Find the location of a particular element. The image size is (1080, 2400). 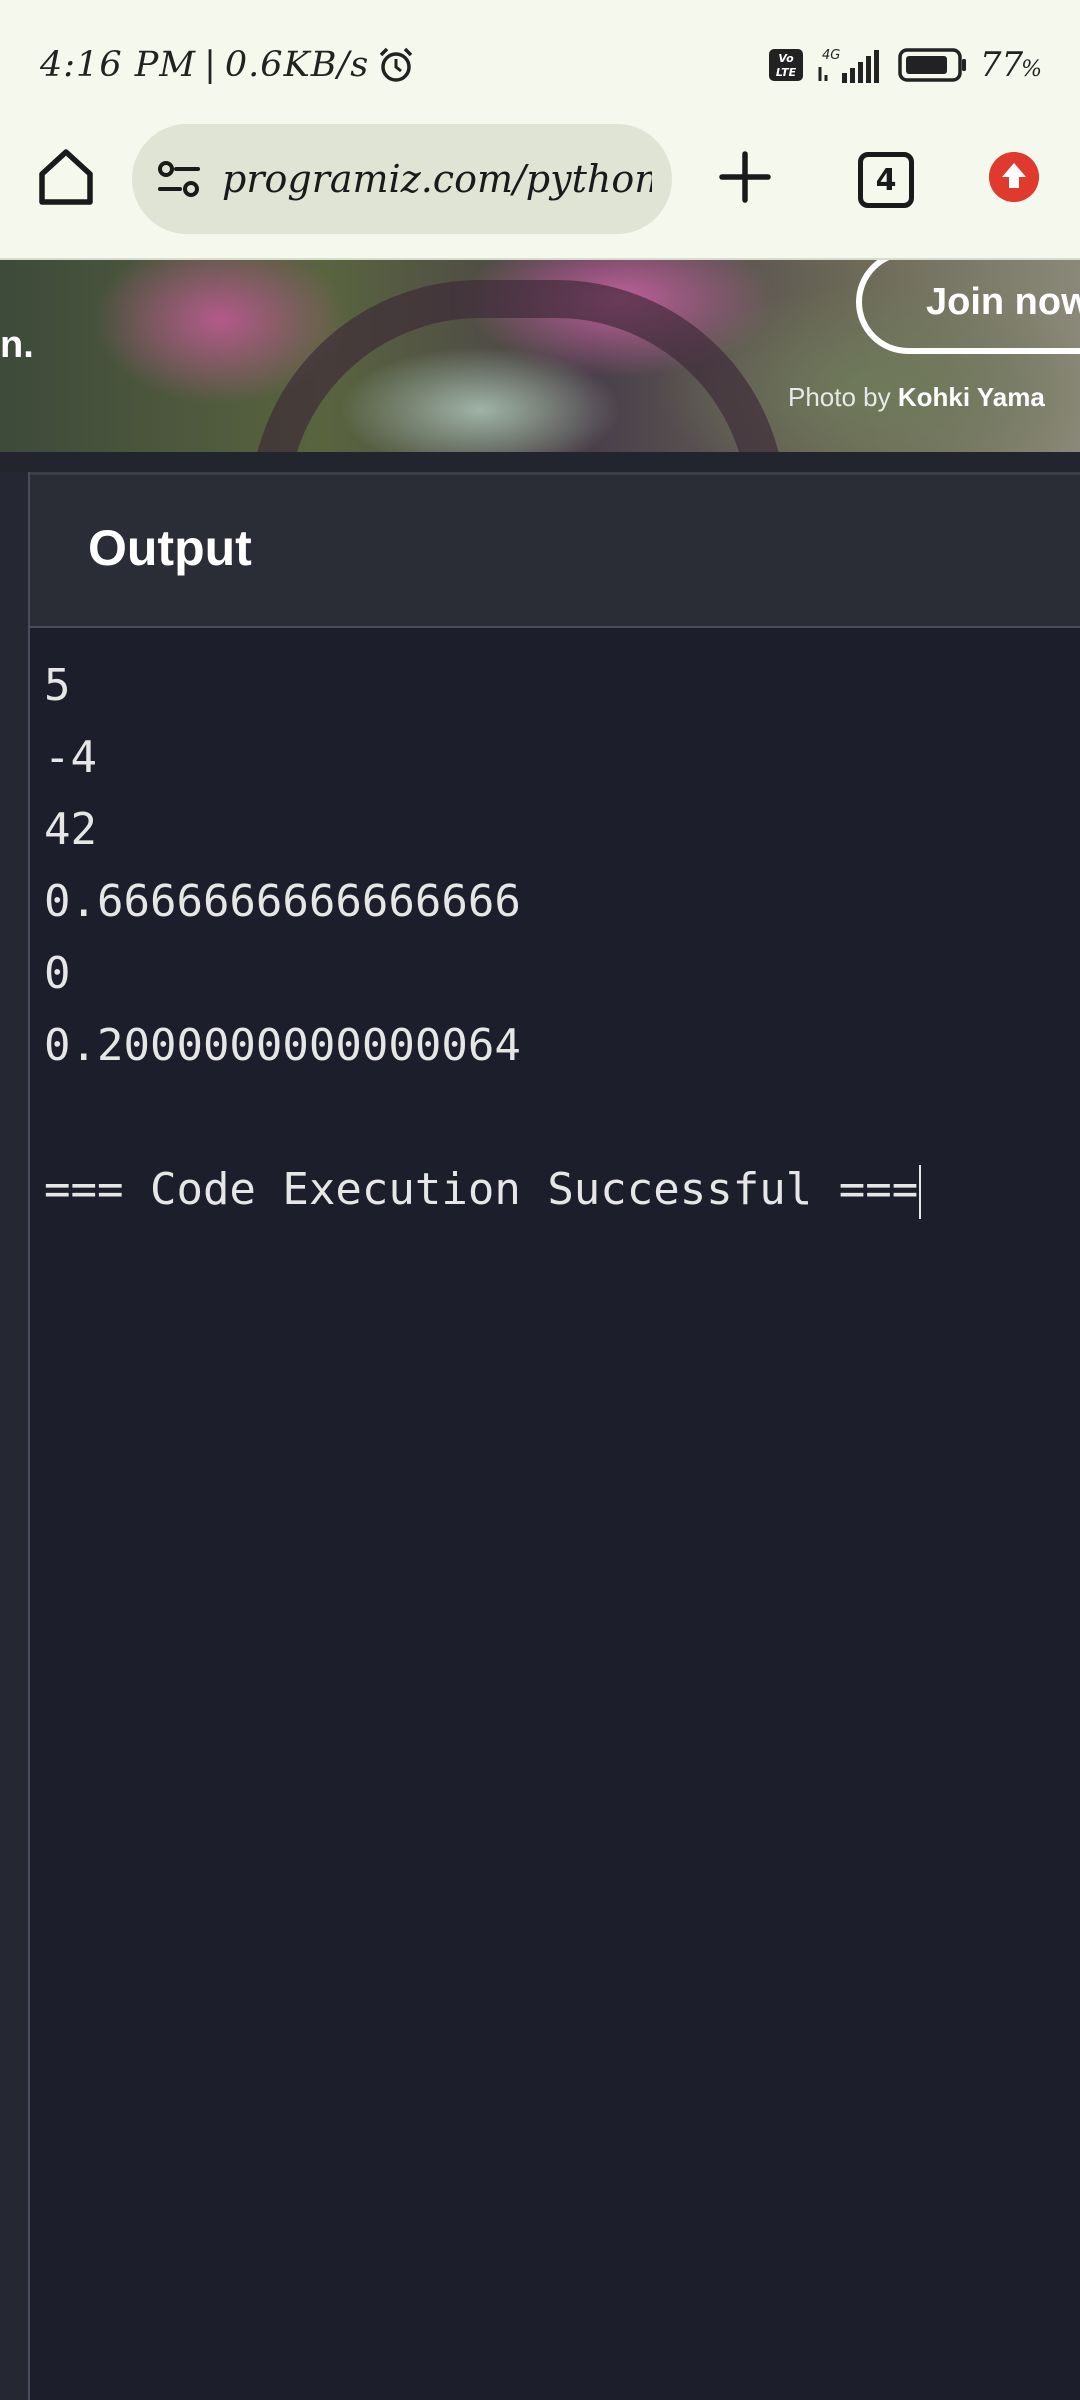

status-time: 4:16 PM is located at coordinates (118, 65).